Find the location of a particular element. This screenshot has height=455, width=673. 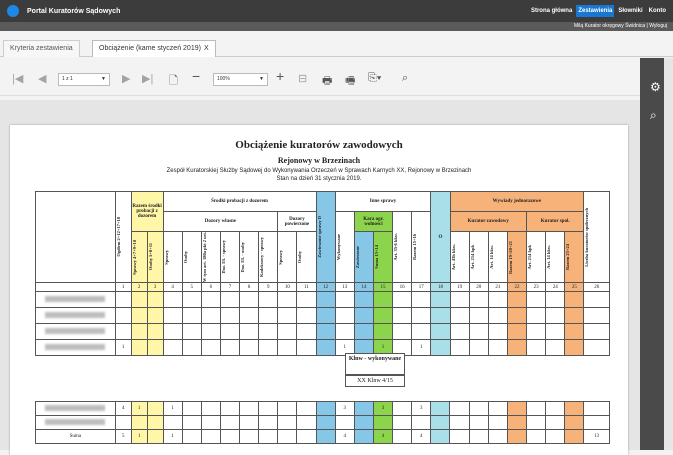

table-row: 1 111 is located at coordinates (322, 348).